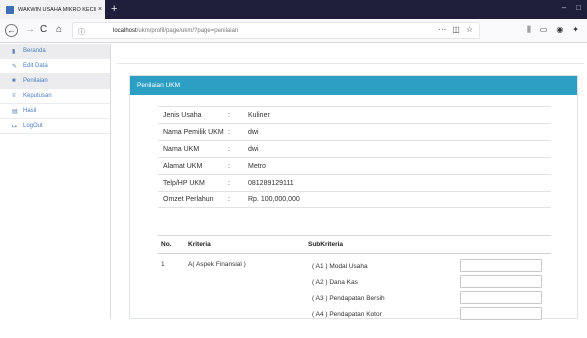 The image size is (587, 338). I want to click on sidebar-item-label: Keputusan, so click(37, 96).